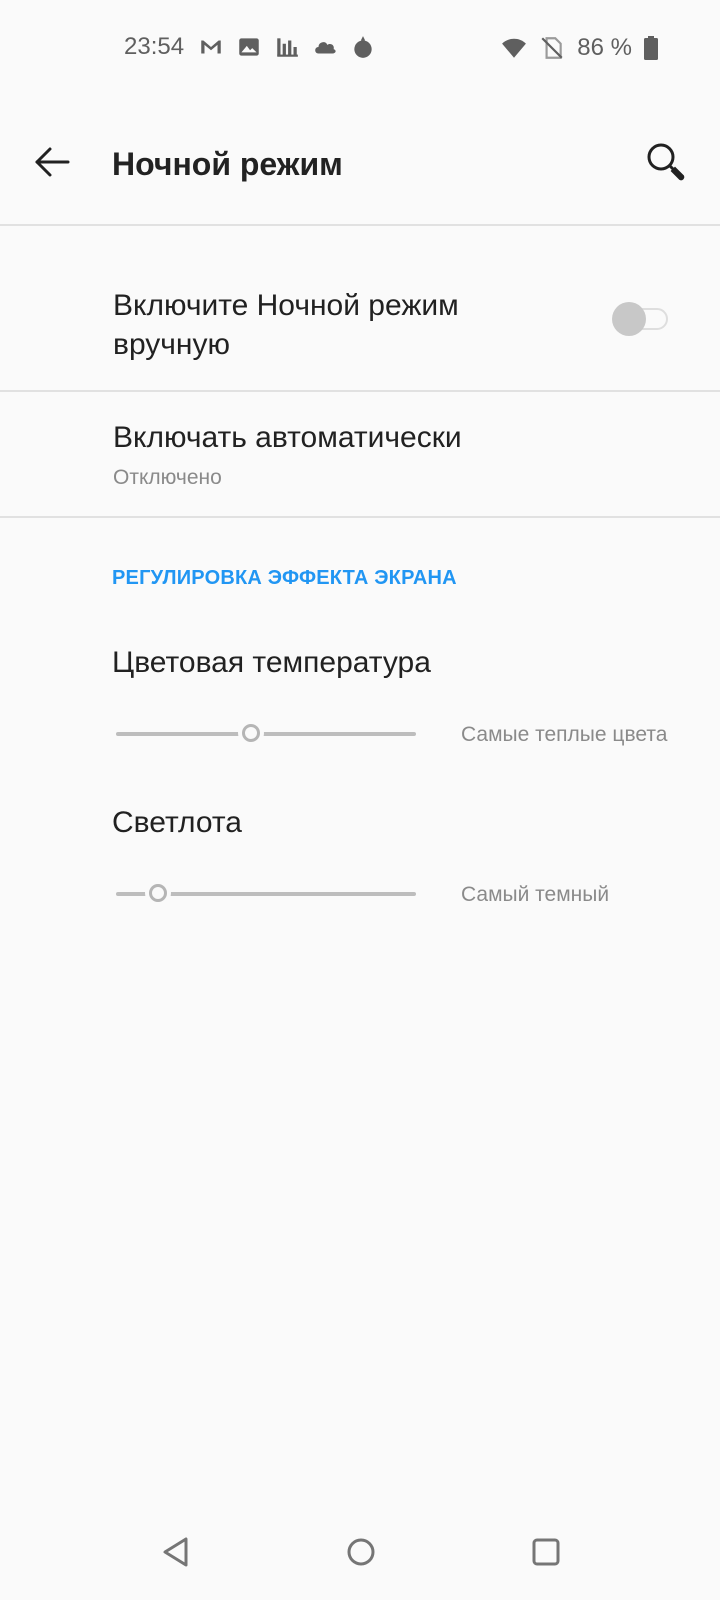 The width and height of the screenshot is (720, 1600). I want to click on search-button, so click(666, 162).